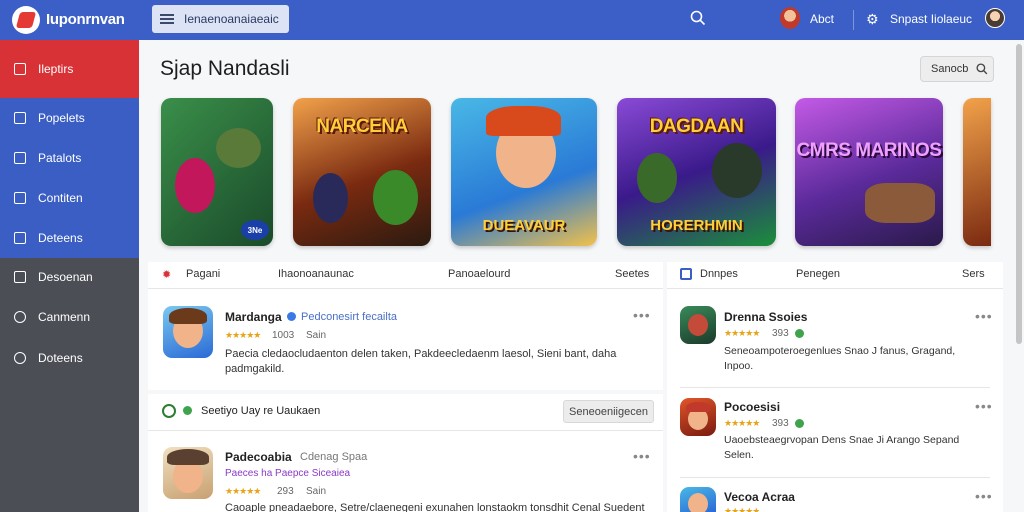  I want to click on banner-art, so click(869, 172).